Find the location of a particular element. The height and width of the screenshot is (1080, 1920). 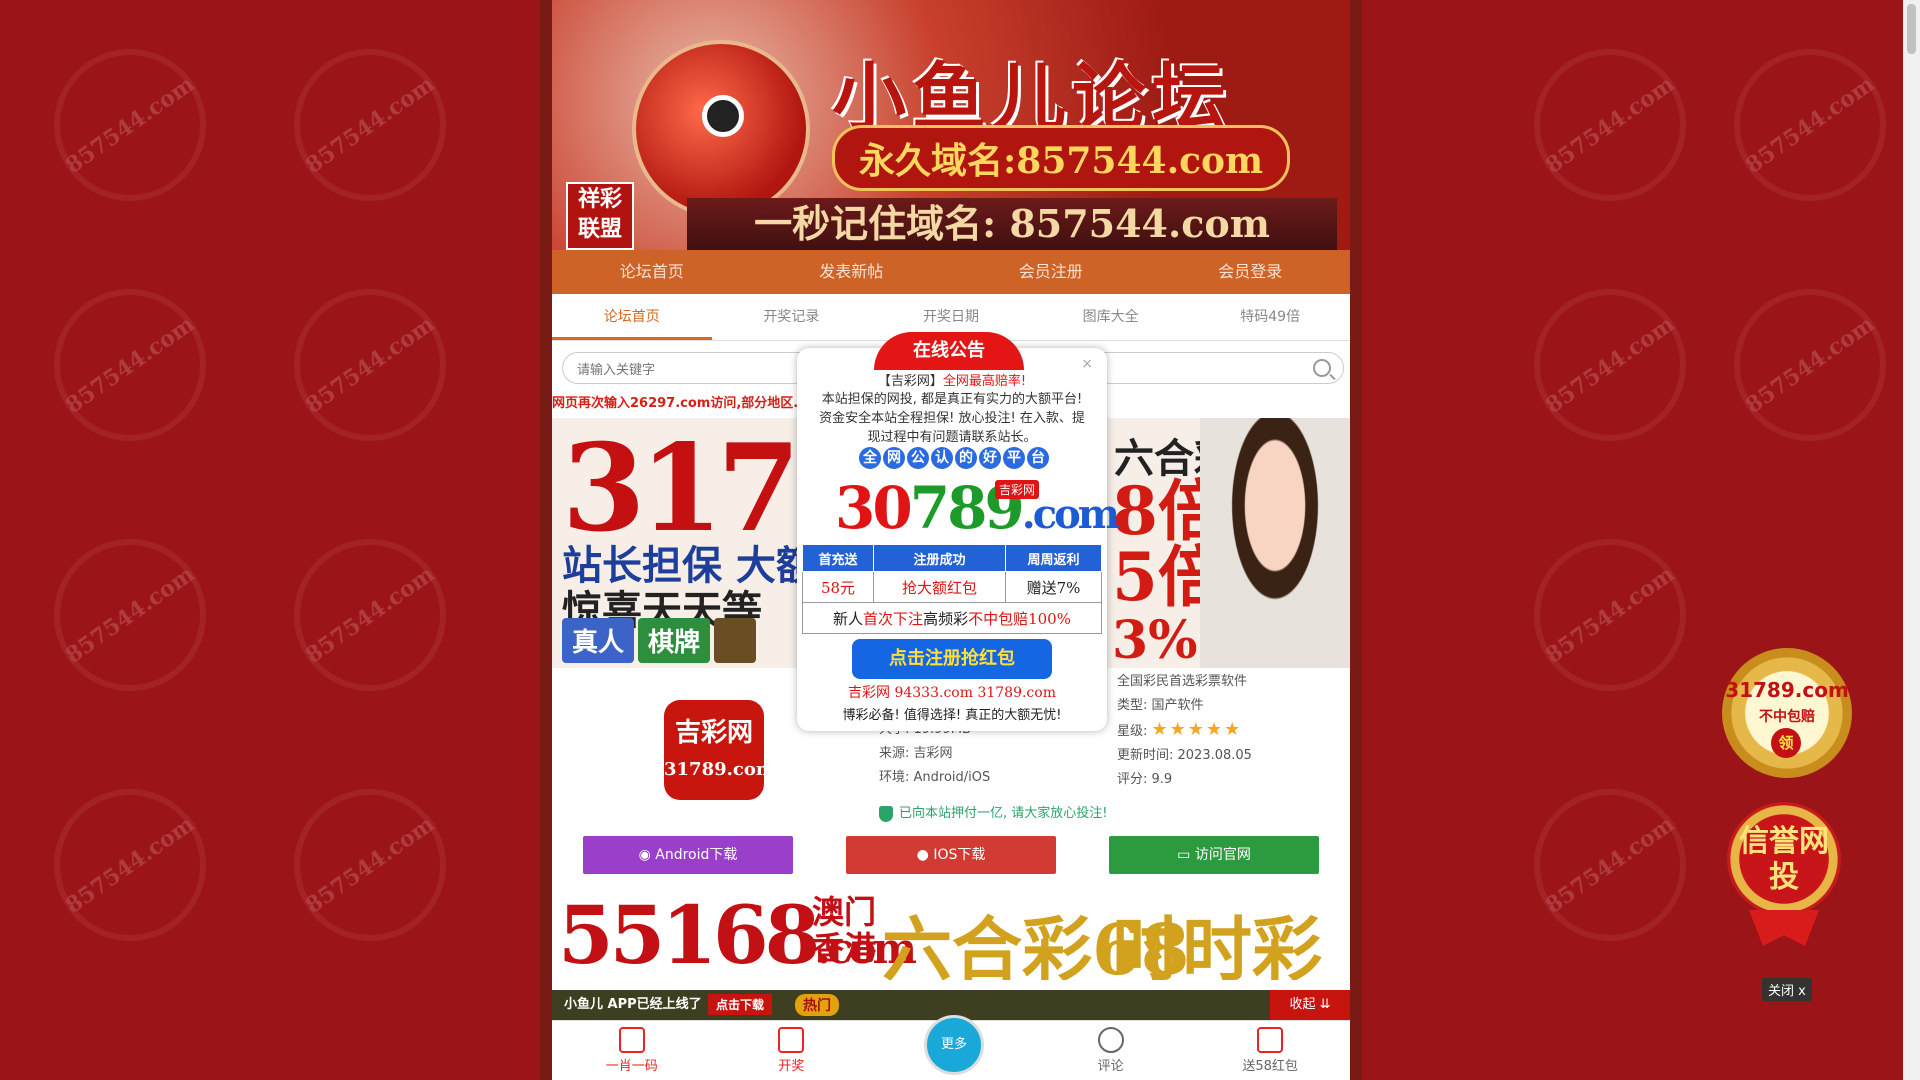

float-ad-title: 31789.com is located at coordinates (1787, 690).